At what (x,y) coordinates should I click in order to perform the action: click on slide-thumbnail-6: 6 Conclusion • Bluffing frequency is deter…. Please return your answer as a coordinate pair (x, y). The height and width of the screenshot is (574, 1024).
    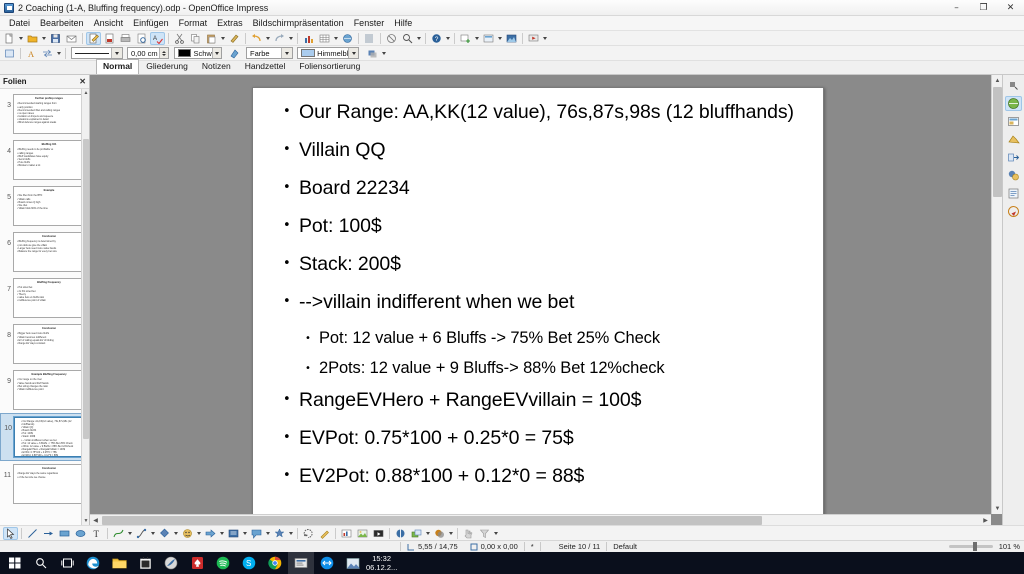
    Looking at the image, I should click on (44, 252).